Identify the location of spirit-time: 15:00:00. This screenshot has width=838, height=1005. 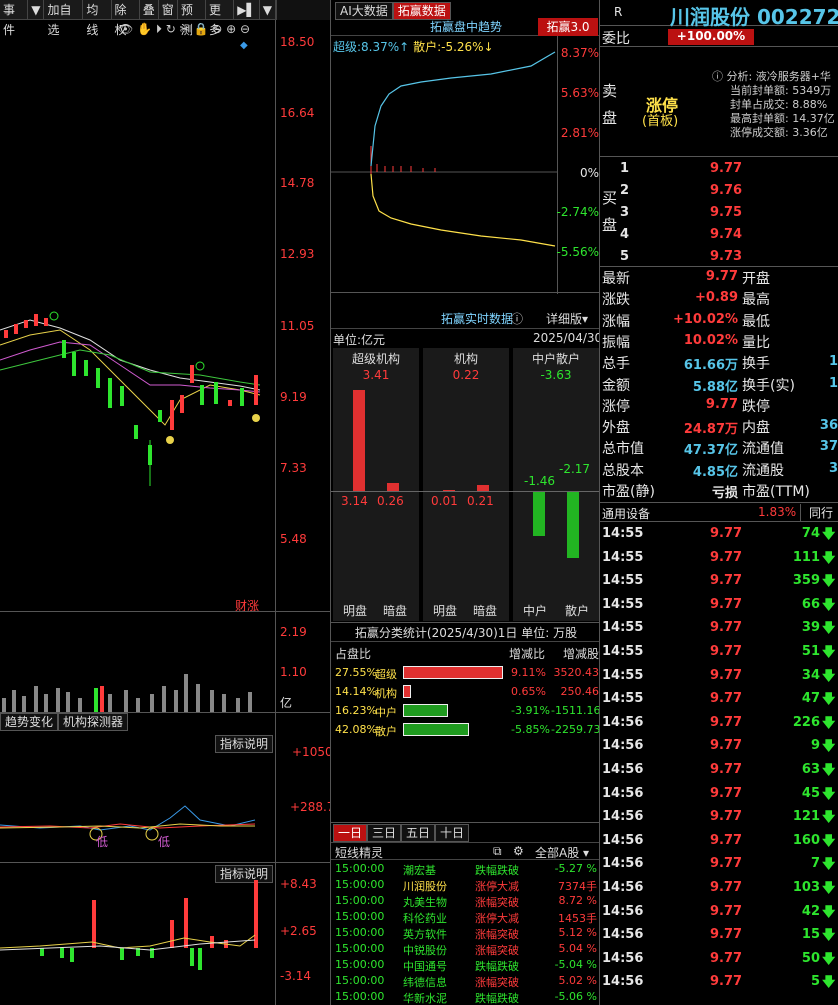
(360, 868).